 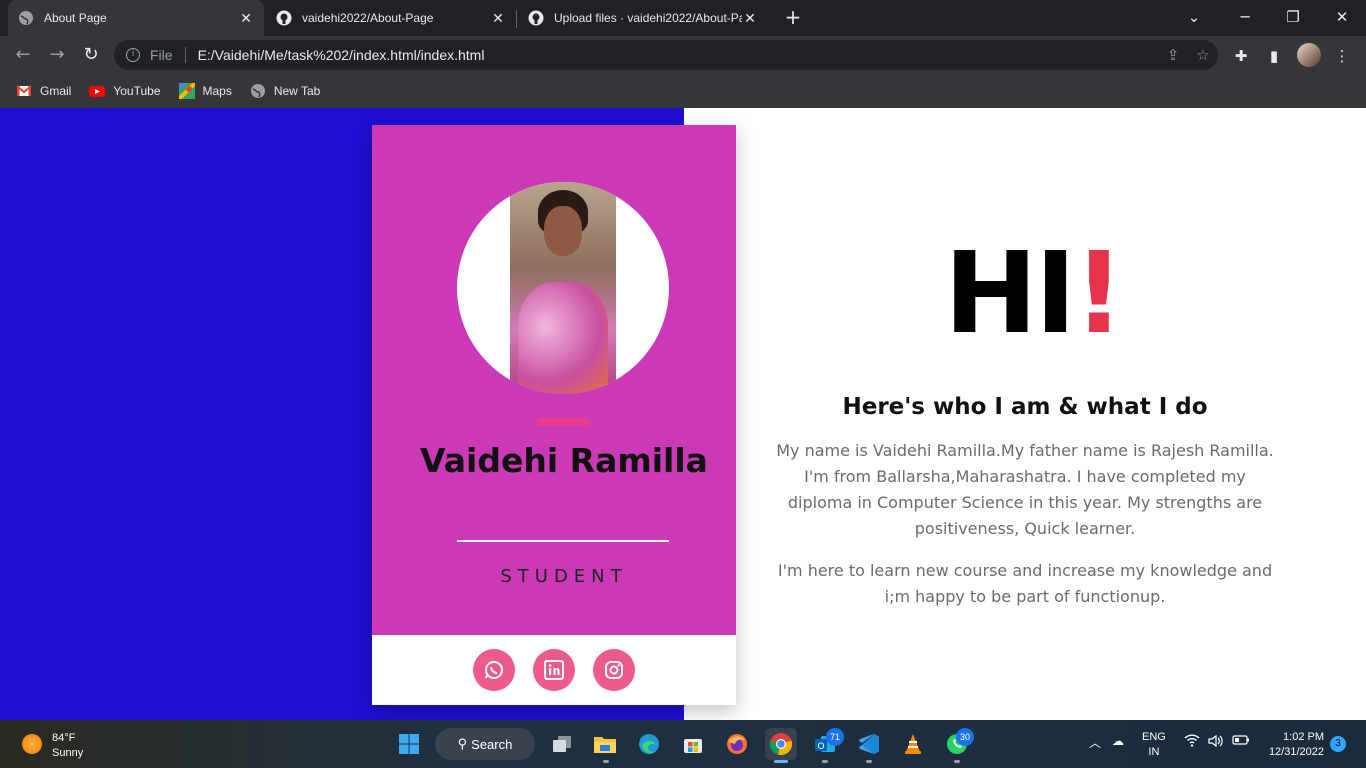 I want to click on profile-avatar, so click(x=1309, y=55).